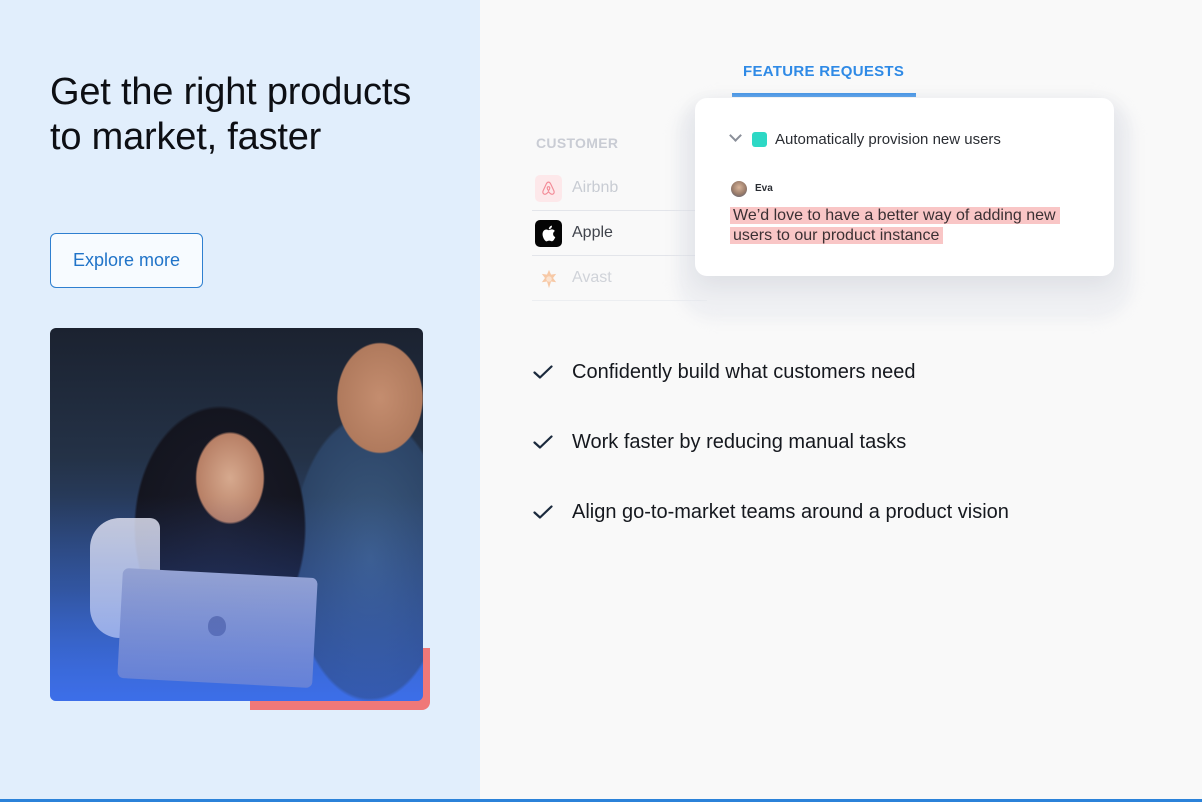 The width and height of the screenshot is (1202, 802). Describe the element at coordinates (759, 139) in the screenshot. I see `status-color-swatch` at that location.